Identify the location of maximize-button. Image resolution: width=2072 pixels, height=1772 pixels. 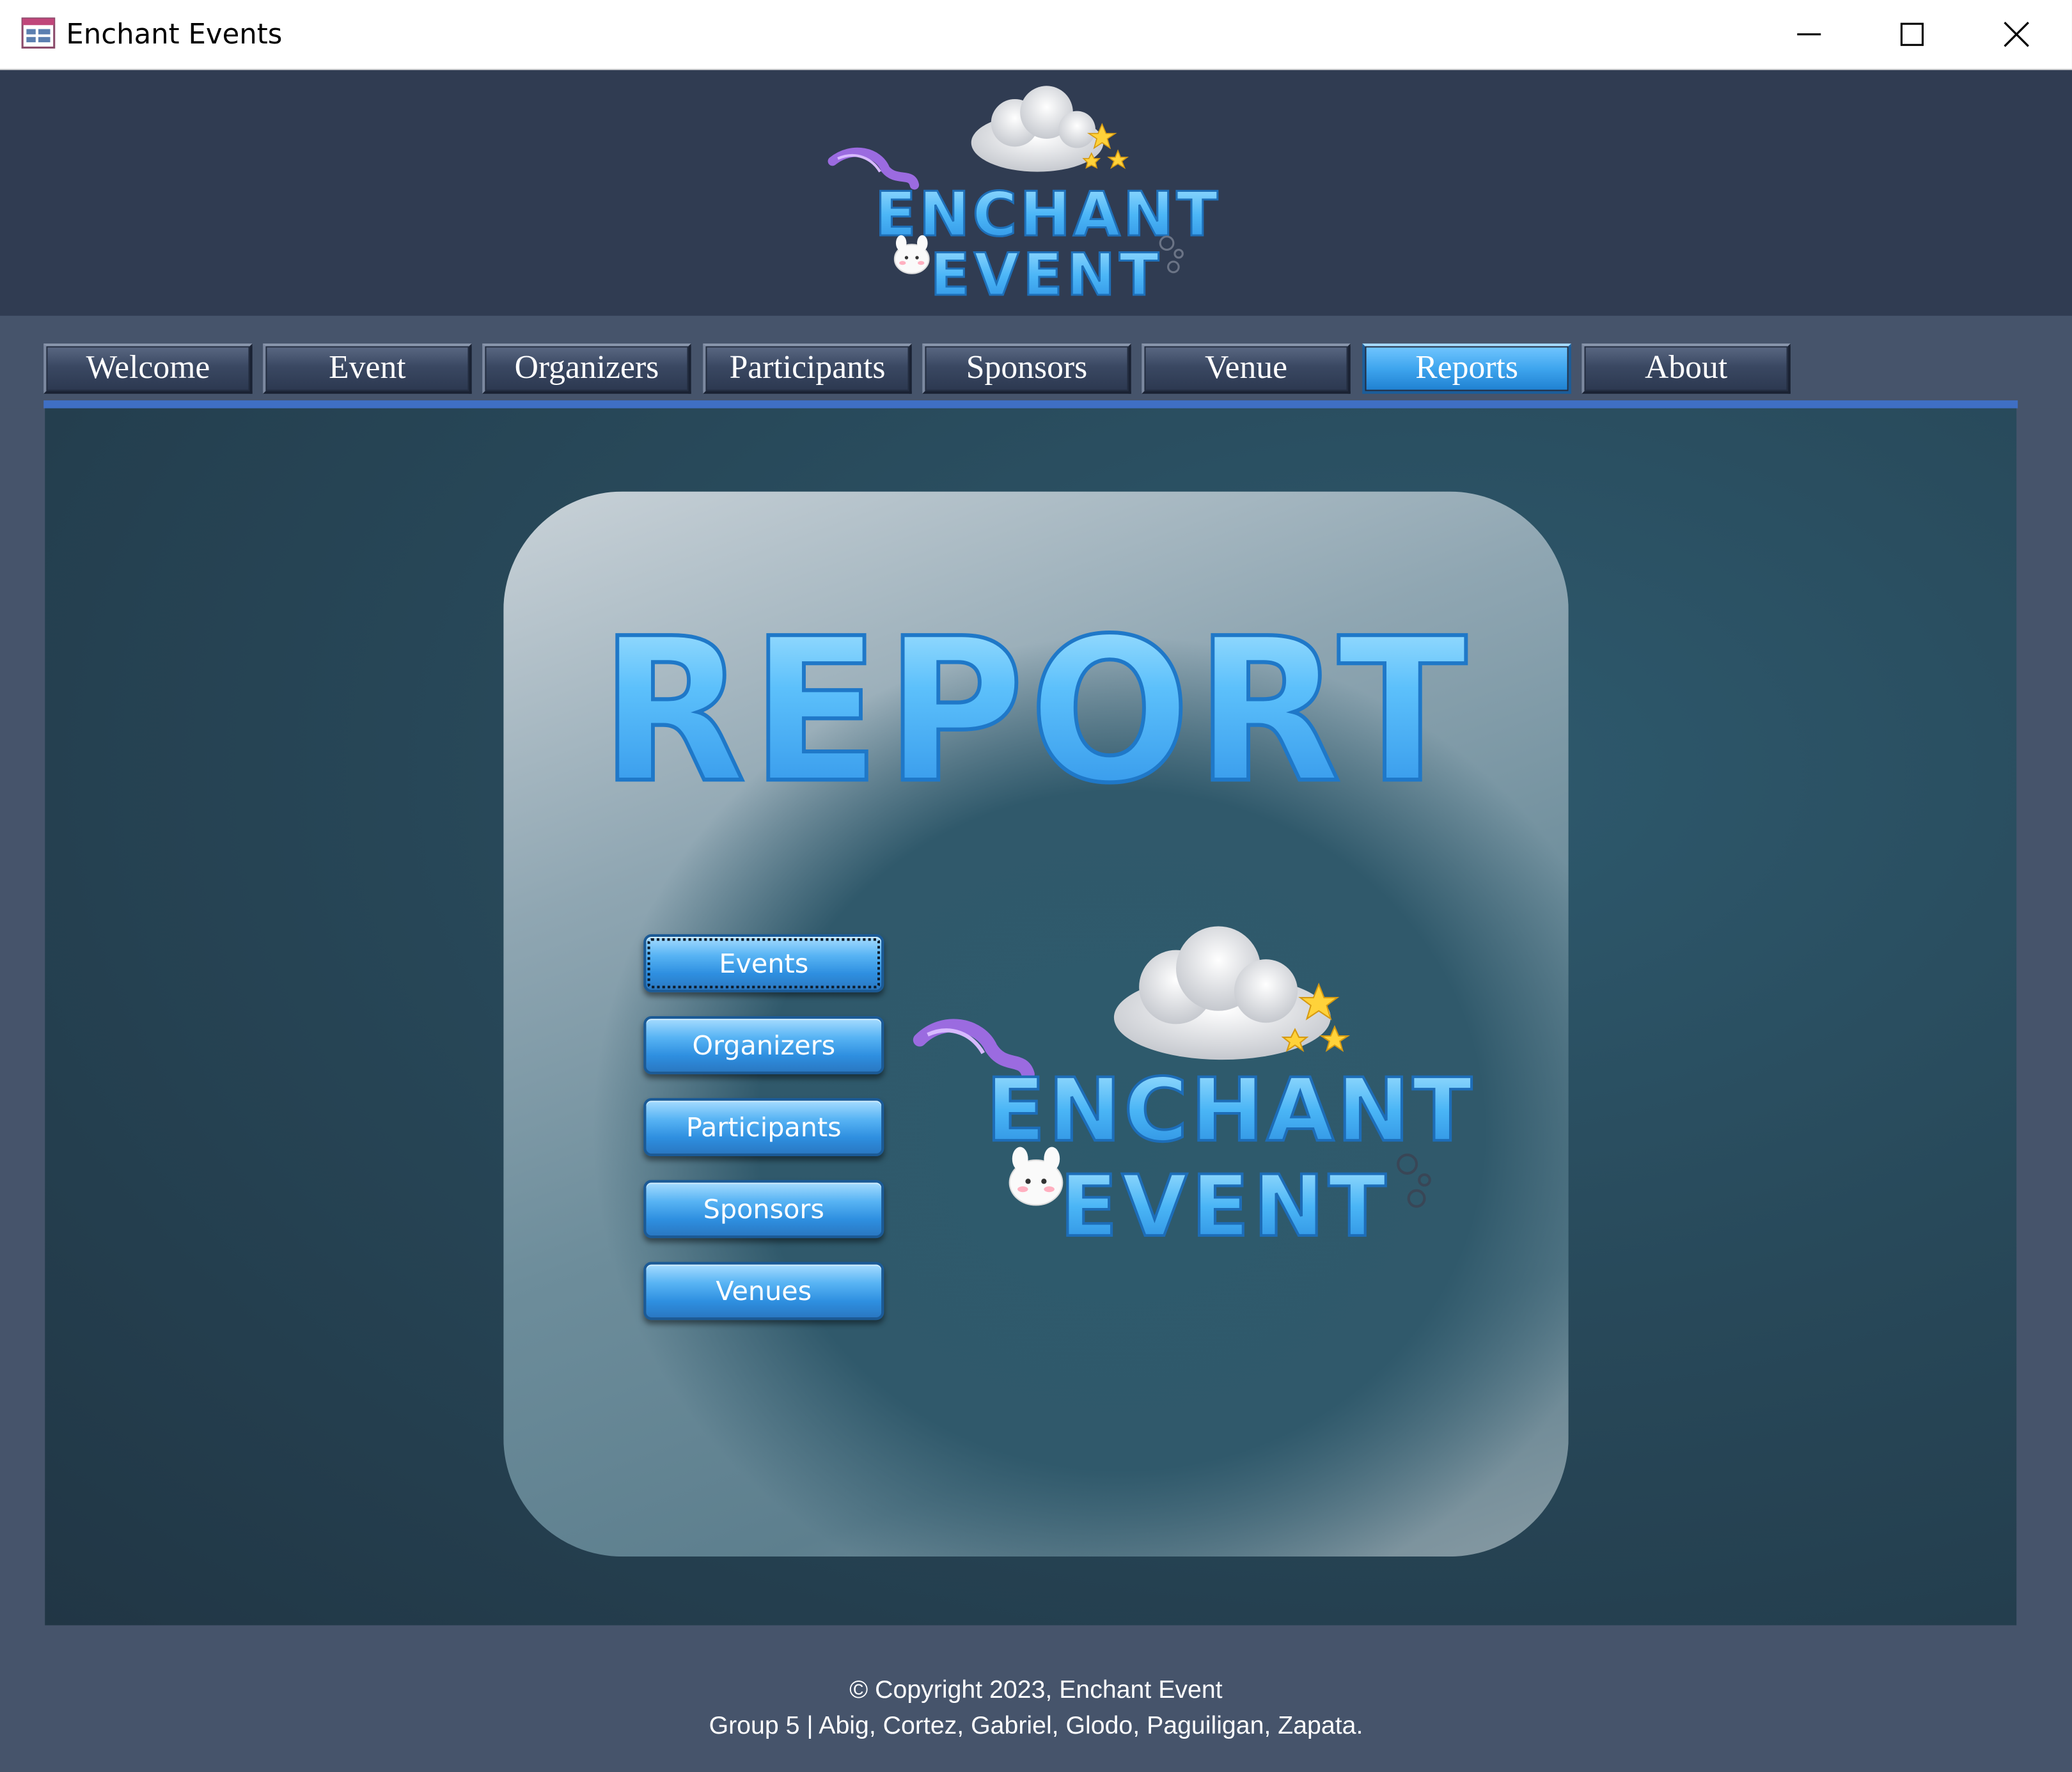
(1911, 34).